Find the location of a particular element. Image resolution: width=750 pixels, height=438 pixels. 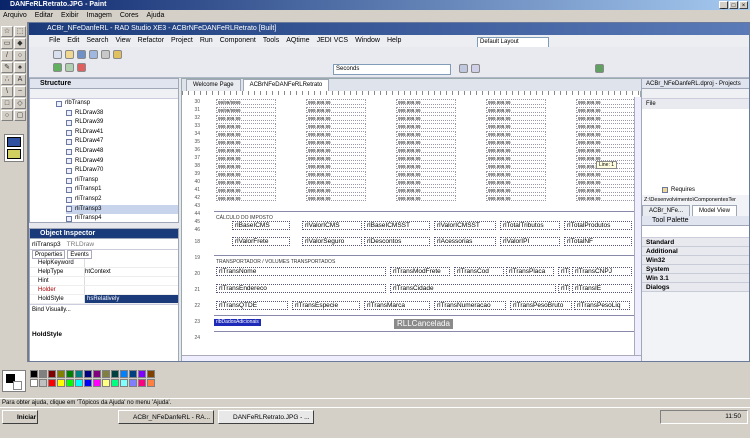

stop-icon is located at coordinates (81, 67).